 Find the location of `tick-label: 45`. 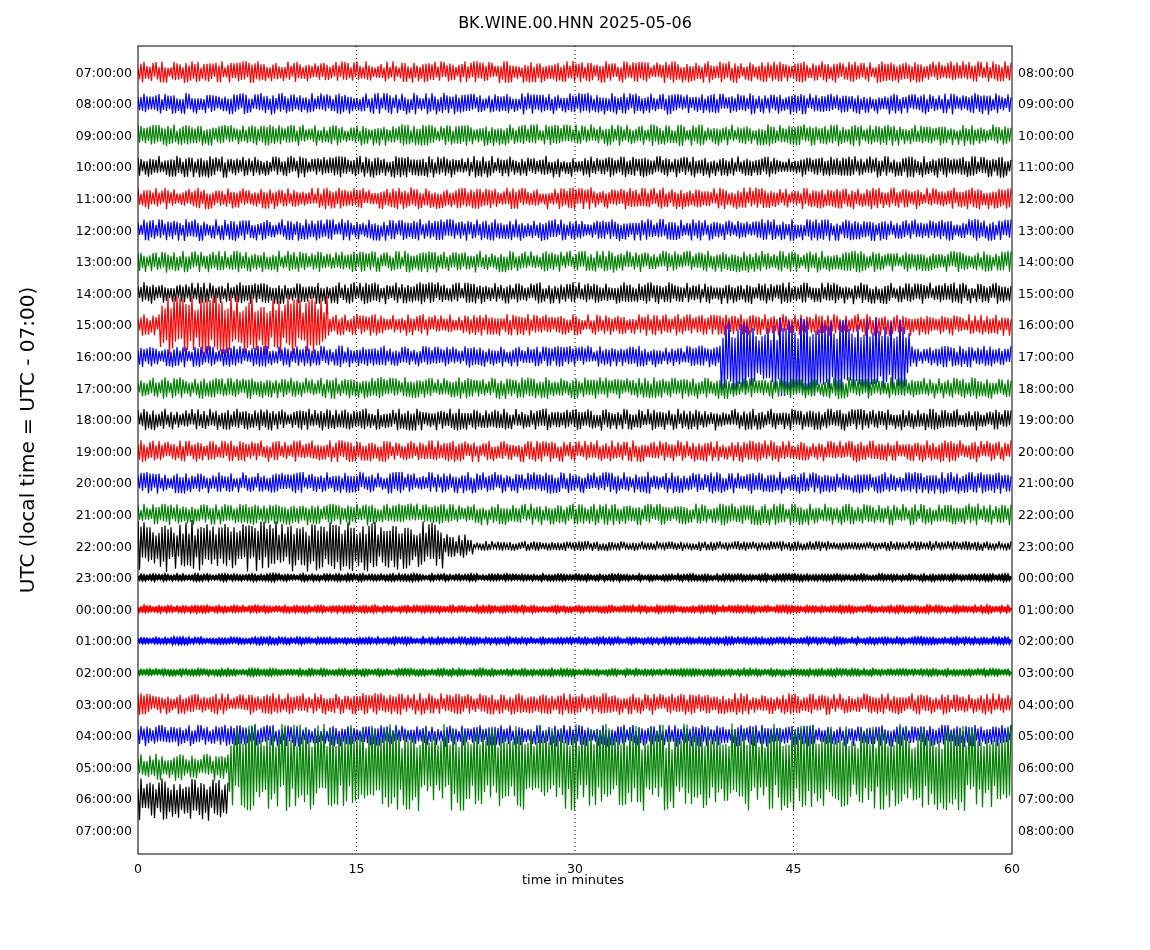

tick-label: 45 is located at coordinates (793, 868).